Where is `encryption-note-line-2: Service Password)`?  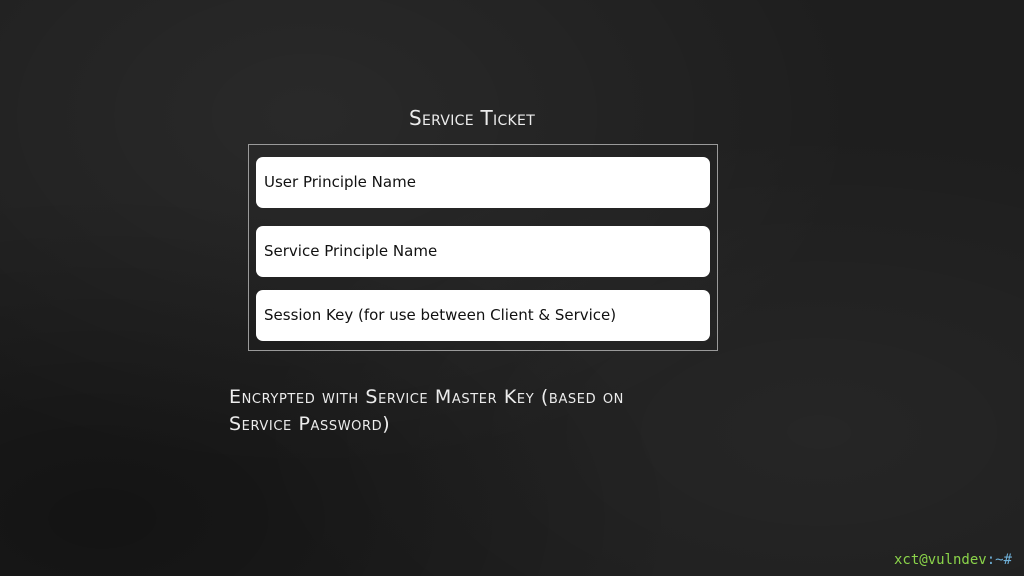
encryption-note-line-2: Service Password) is located at coordinates (310, 424).